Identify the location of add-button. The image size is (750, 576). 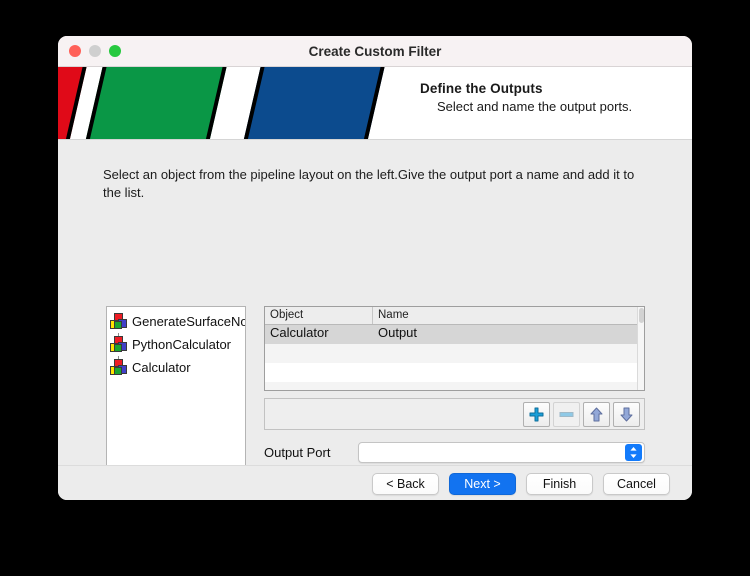
(536, 414).